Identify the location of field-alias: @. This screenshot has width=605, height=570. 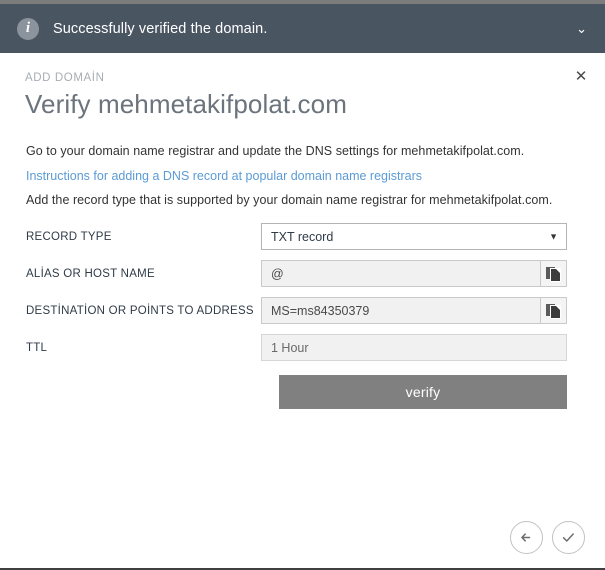
(414, 273).